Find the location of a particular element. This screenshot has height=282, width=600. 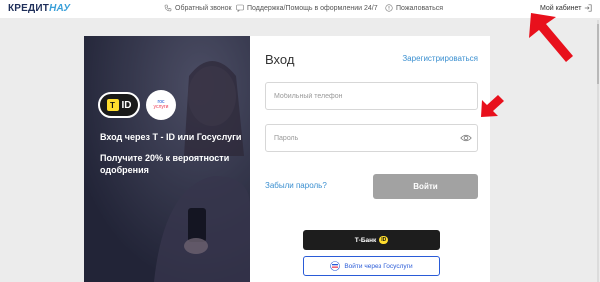

promo-title: Вход через Т - ID или Госуслуги is located at coordinates (171, 137).